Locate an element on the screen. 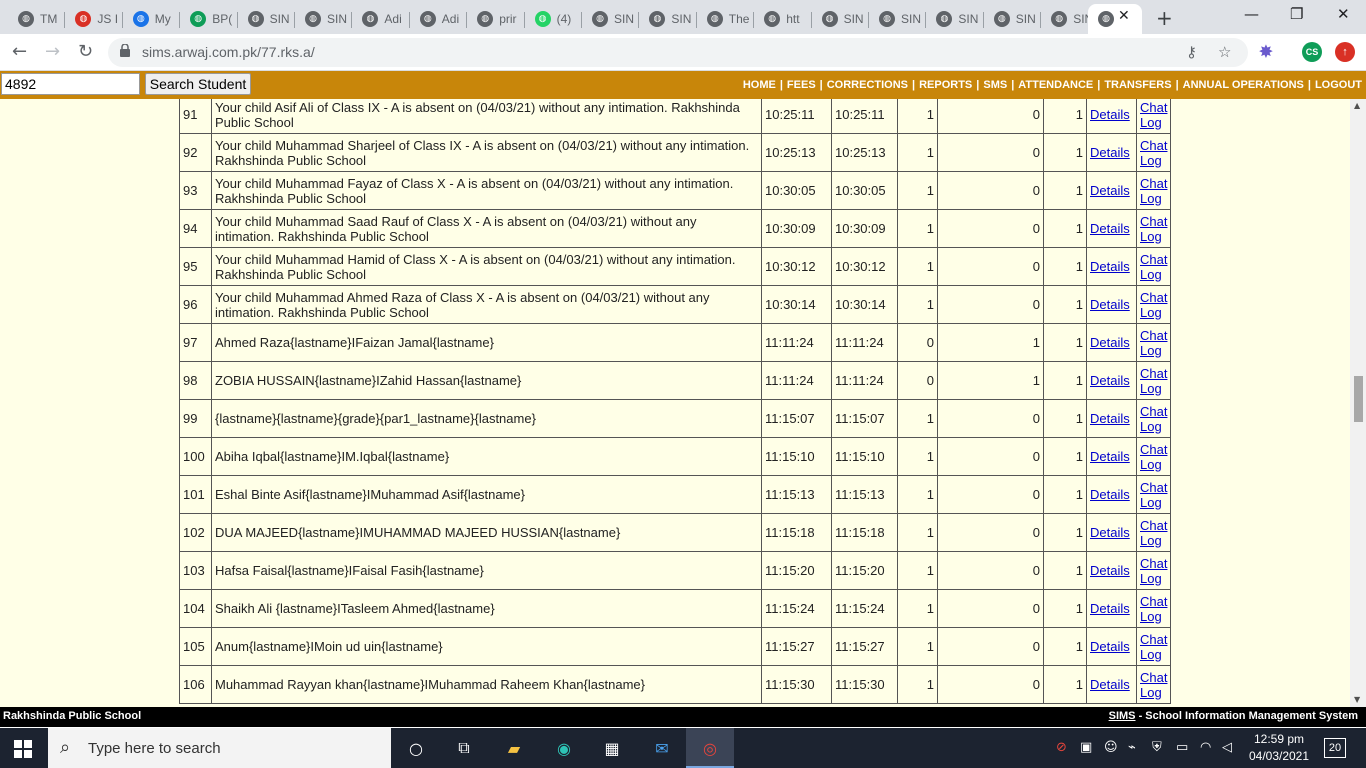 Image resolution: width=1366 pixels, height=768 pixels. nav-link-logout: LOGOUT is located at coordinates (1338, 85).